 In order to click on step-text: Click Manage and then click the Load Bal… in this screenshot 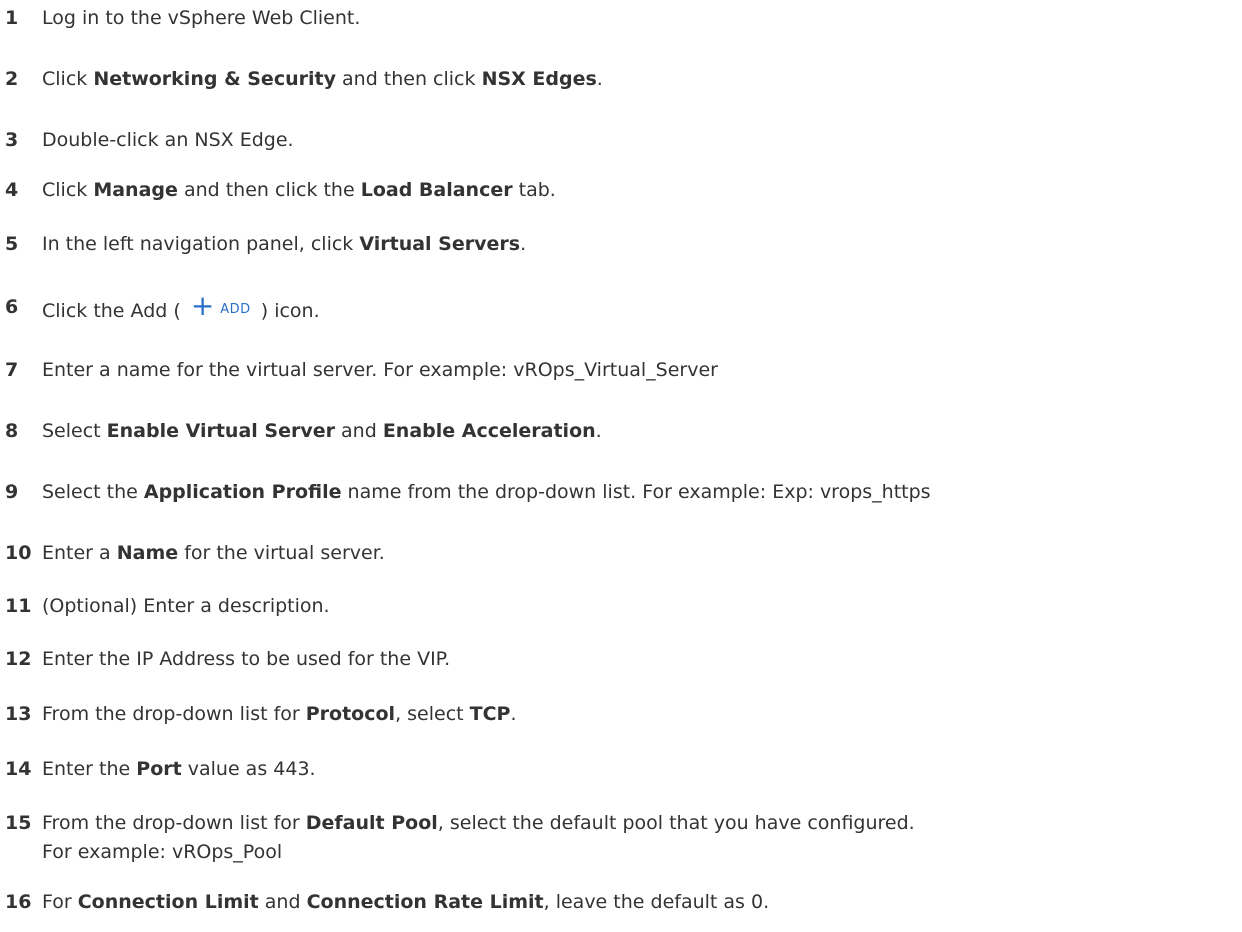, I will do `click(299, 190)`.